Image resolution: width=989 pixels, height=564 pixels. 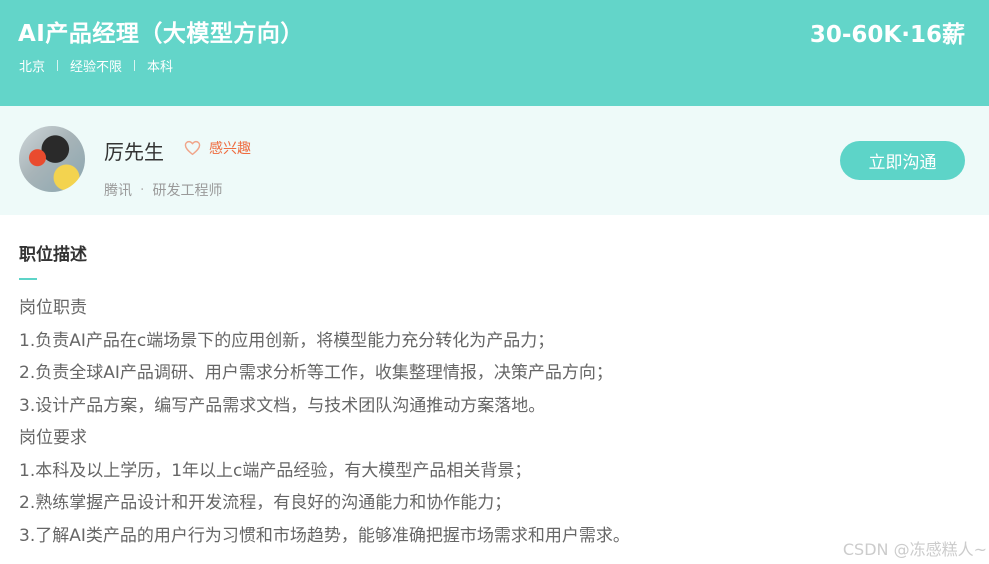 What do you see at coordinates (53, 438) in the screenshot?
I see `description-line: 岗位要求` at bounding box center [53, 438].